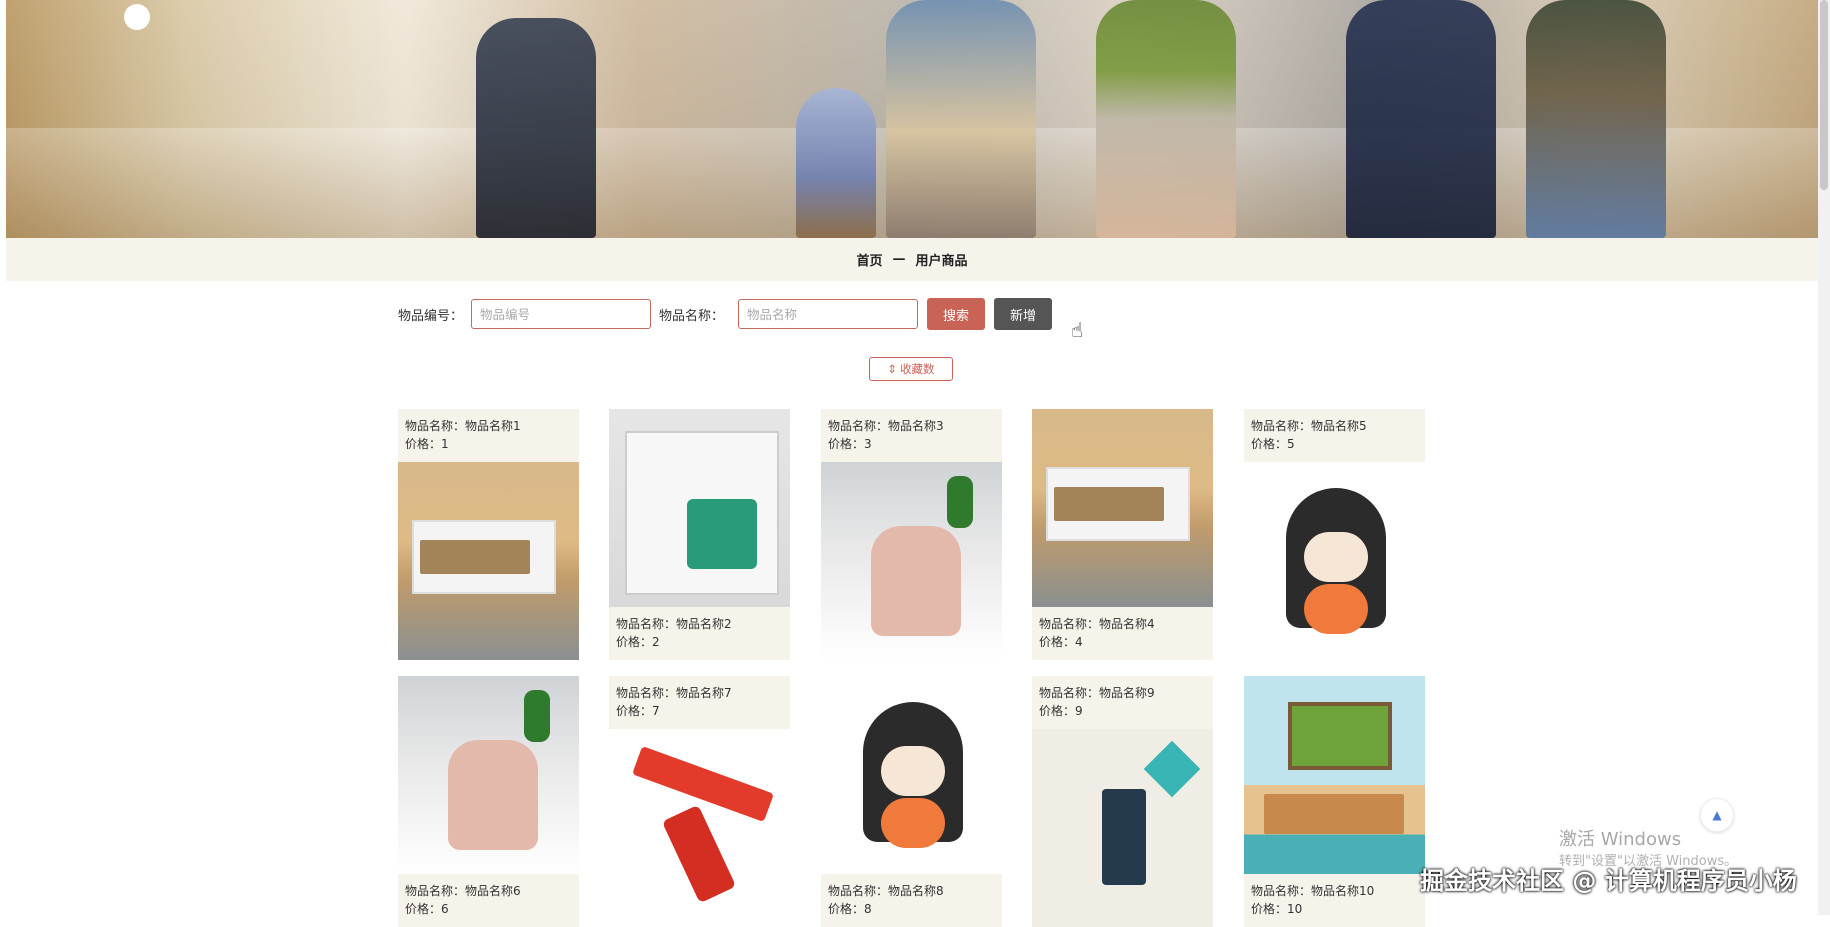  Describe the element at coordinates (1079, 642) in the screenshot. I see `product-price: 4` at that location.